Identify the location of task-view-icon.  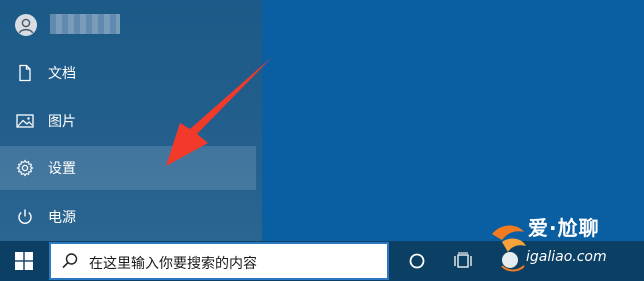
(463, 260).